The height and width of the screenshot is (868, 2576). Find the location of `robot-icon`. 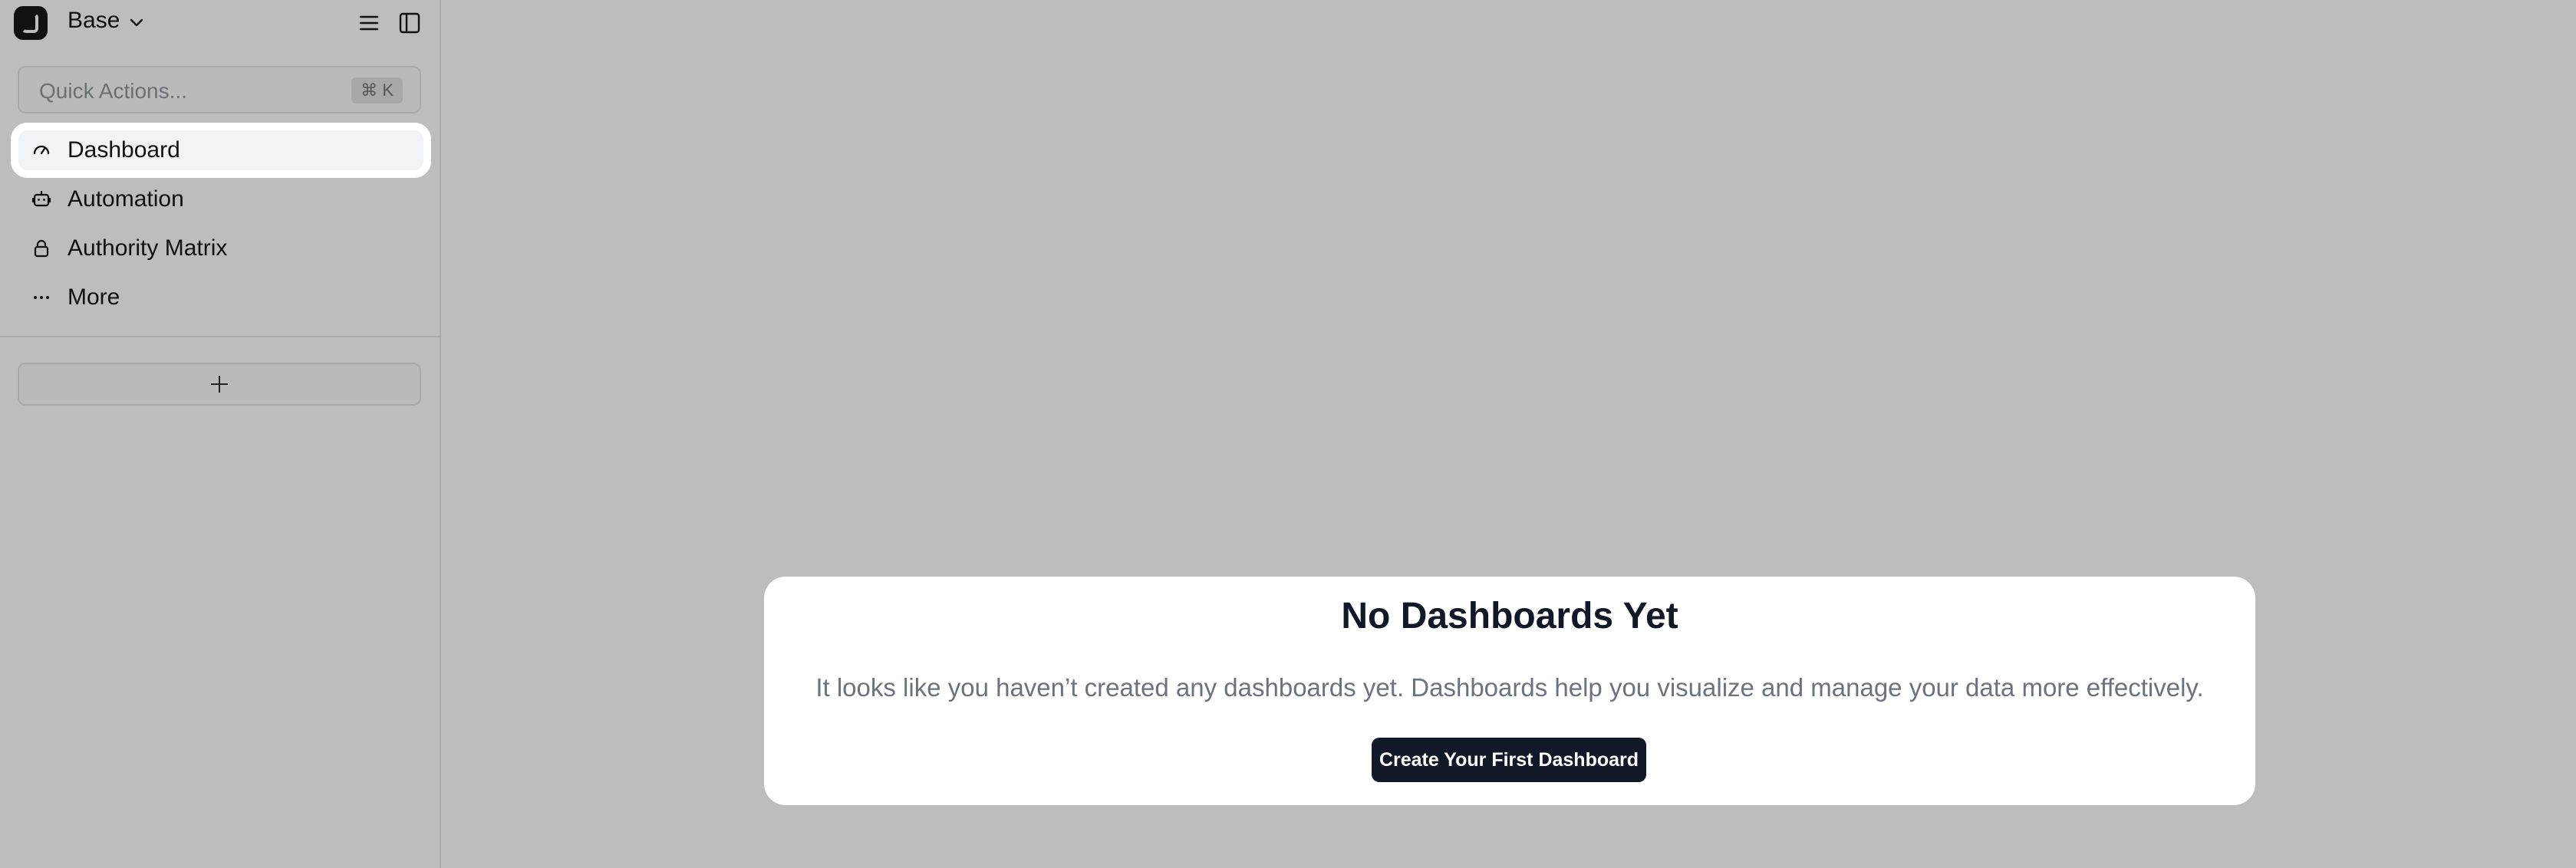

robot-icon is located at coordinates (41, 199).